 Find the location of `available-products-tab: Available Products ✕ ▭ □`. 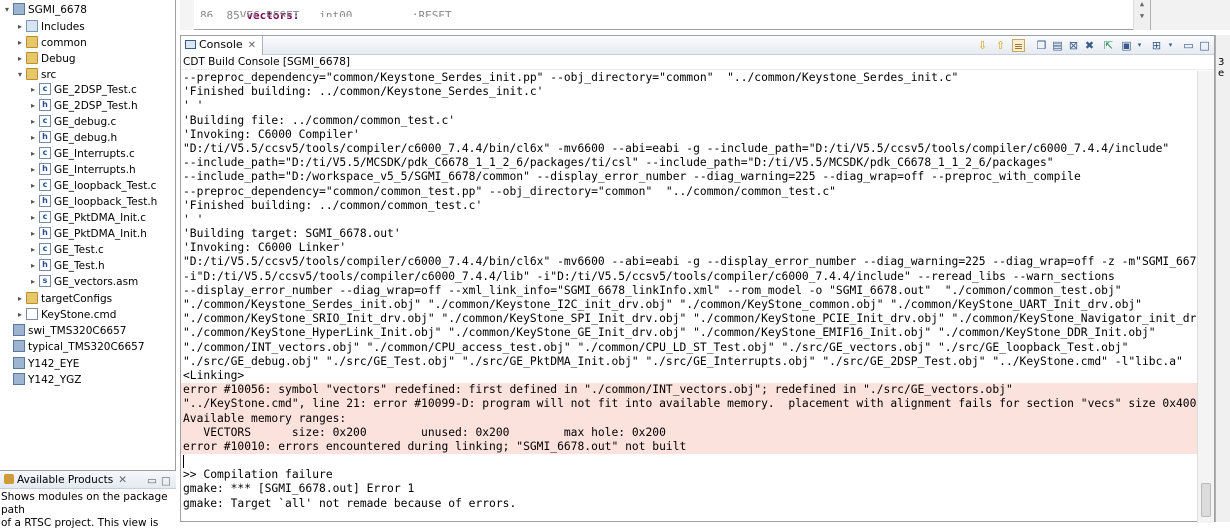

available-products-tab: Available Products ✕ ▭ □ is located at coordinates (88, 480).